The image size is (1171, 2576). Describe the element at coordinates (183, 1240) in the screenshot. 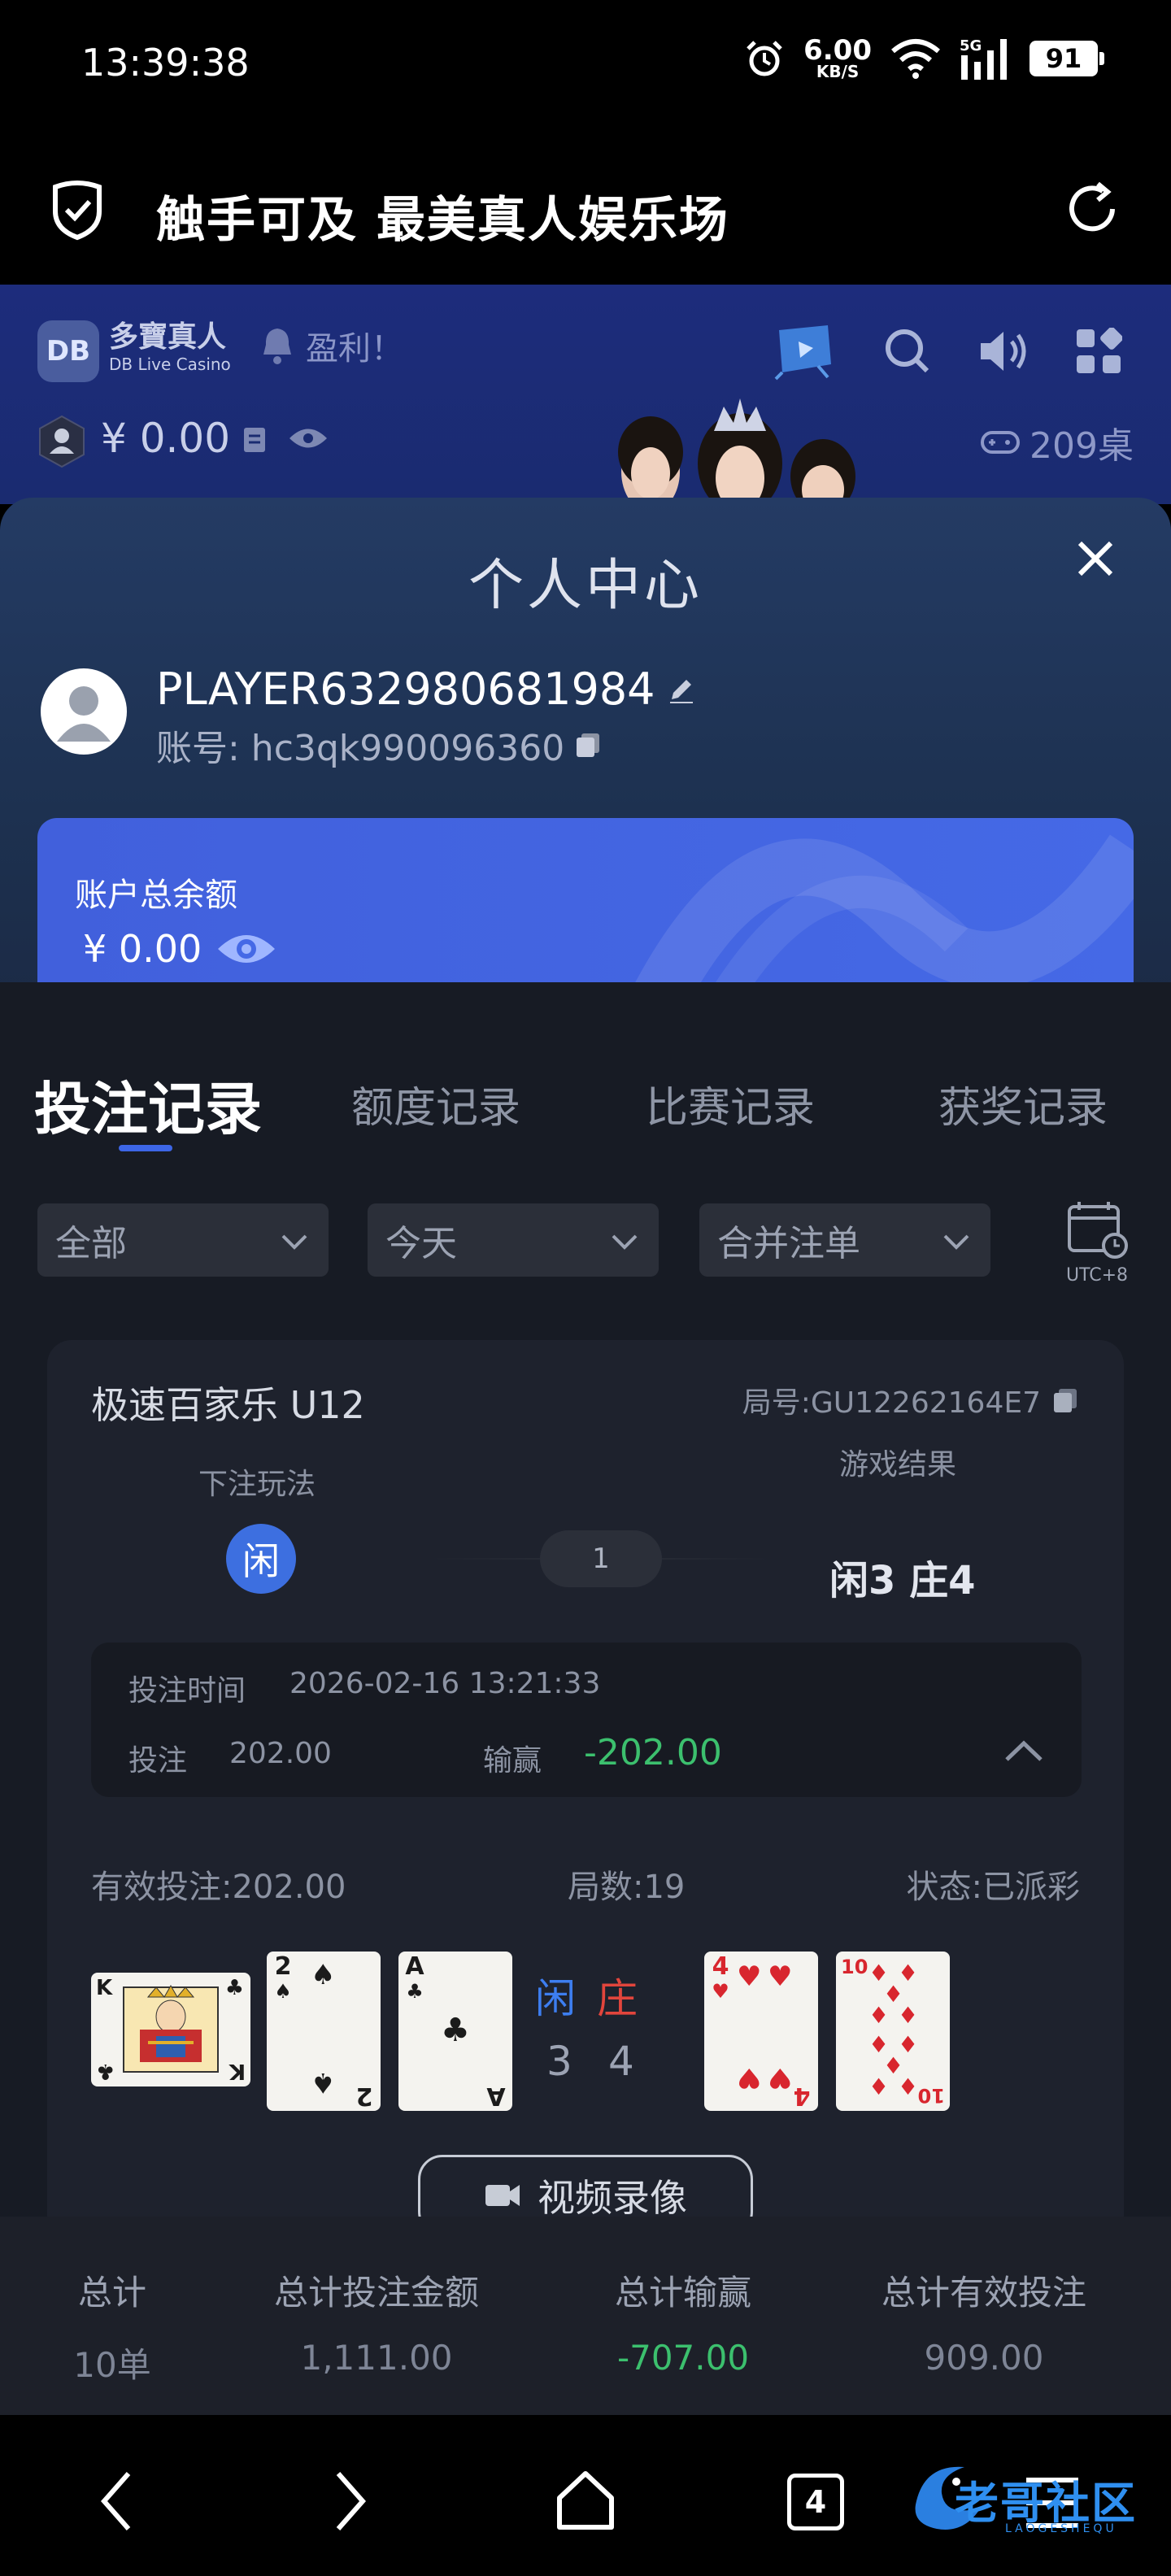

I see `type-filter: 全部` at that location.